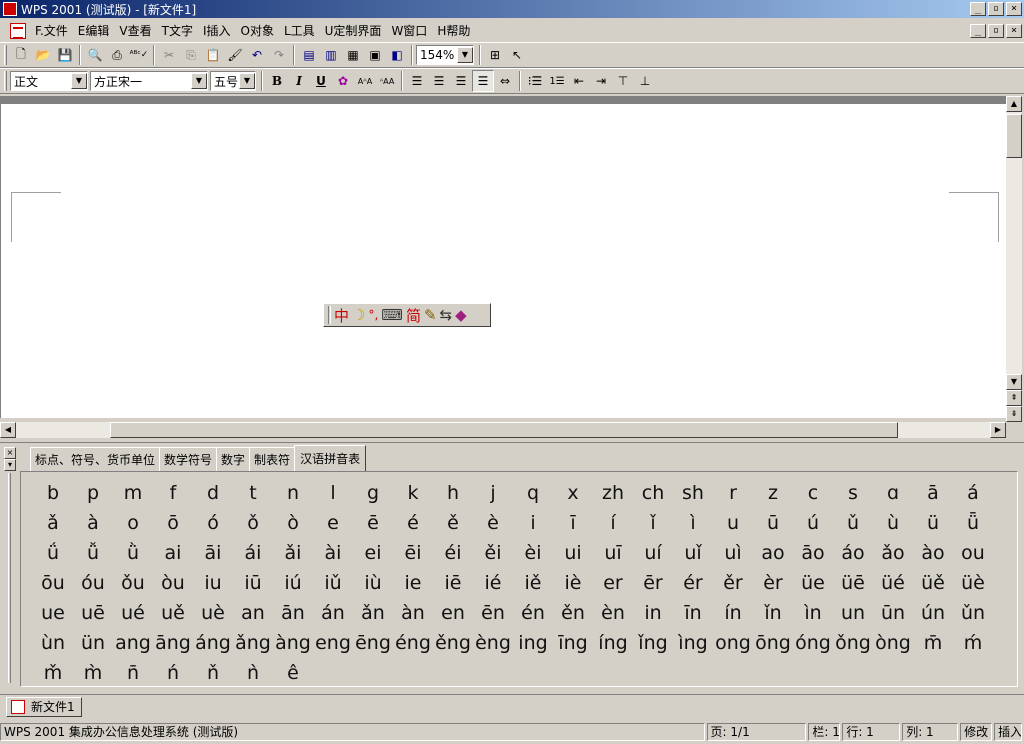 This screenshot has width=1024, height=744. I want to click on pinyin-cell: ēng, so click(373, 643).